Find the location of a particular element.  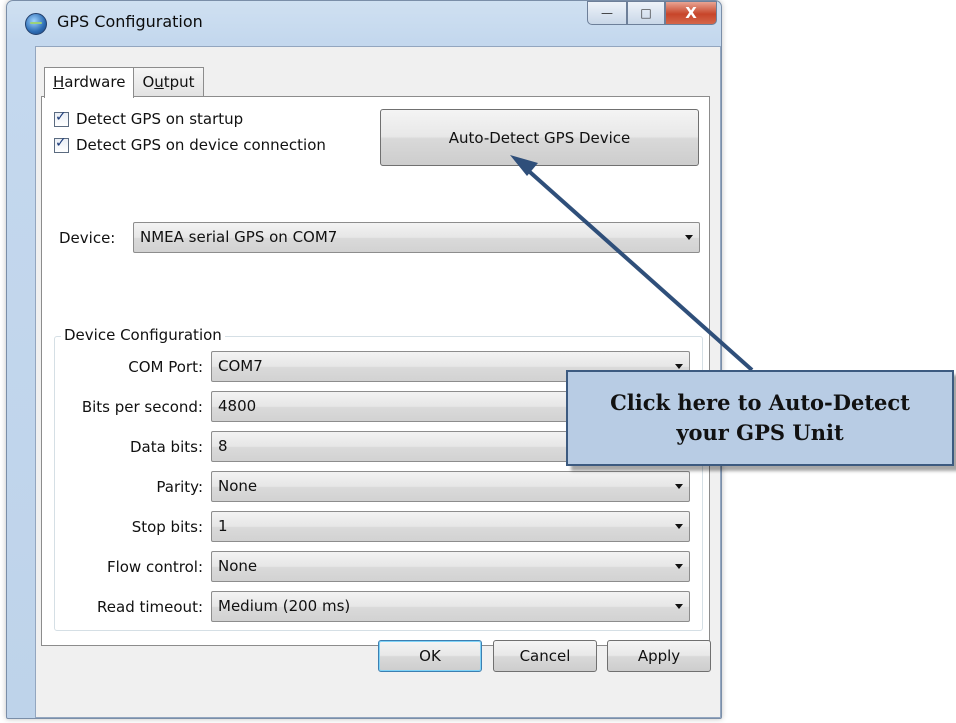

callout-line-1: Click here to Auto-Detect is located at coordinates (760, 402).